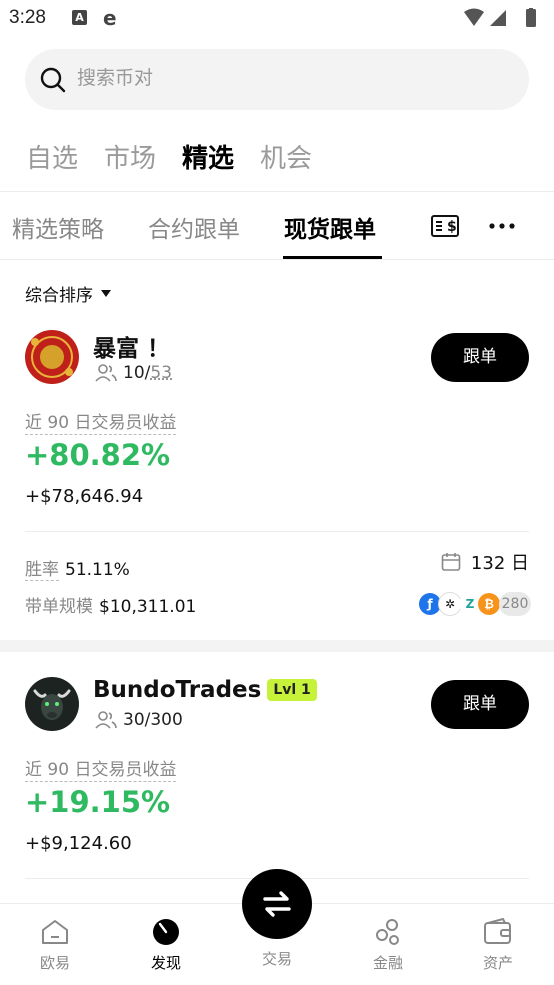 This screenshot has width=554, height=985. I want to click on nav-home-label: 欧易, so click(55, 962).